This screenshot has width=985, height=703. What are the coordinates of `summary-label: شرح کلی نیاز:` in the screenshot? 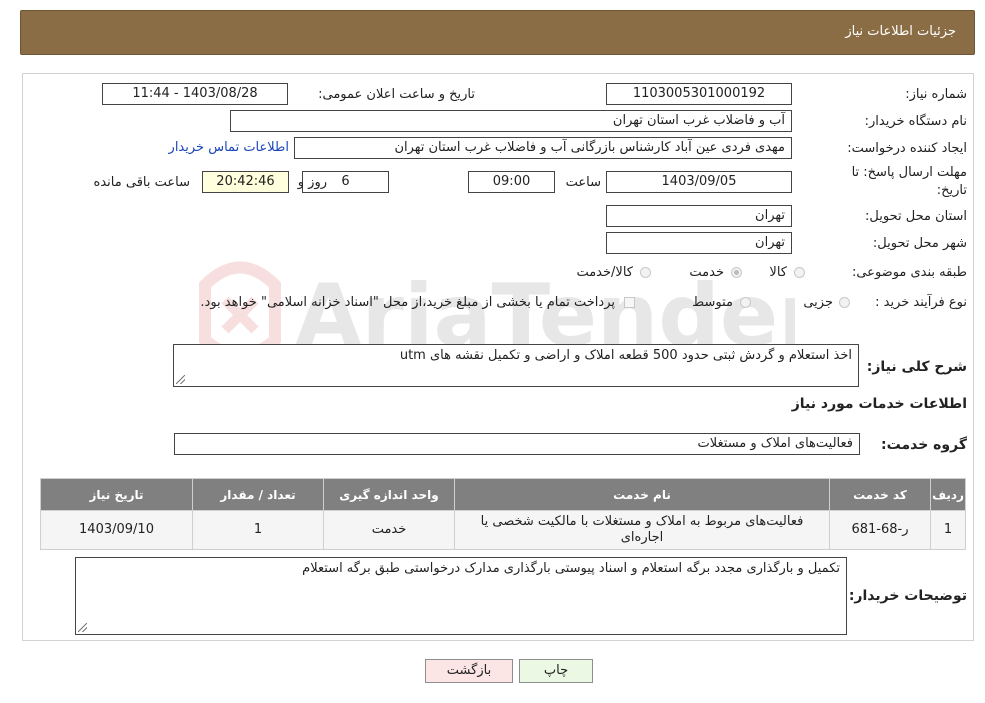 It's located at (916, 367).